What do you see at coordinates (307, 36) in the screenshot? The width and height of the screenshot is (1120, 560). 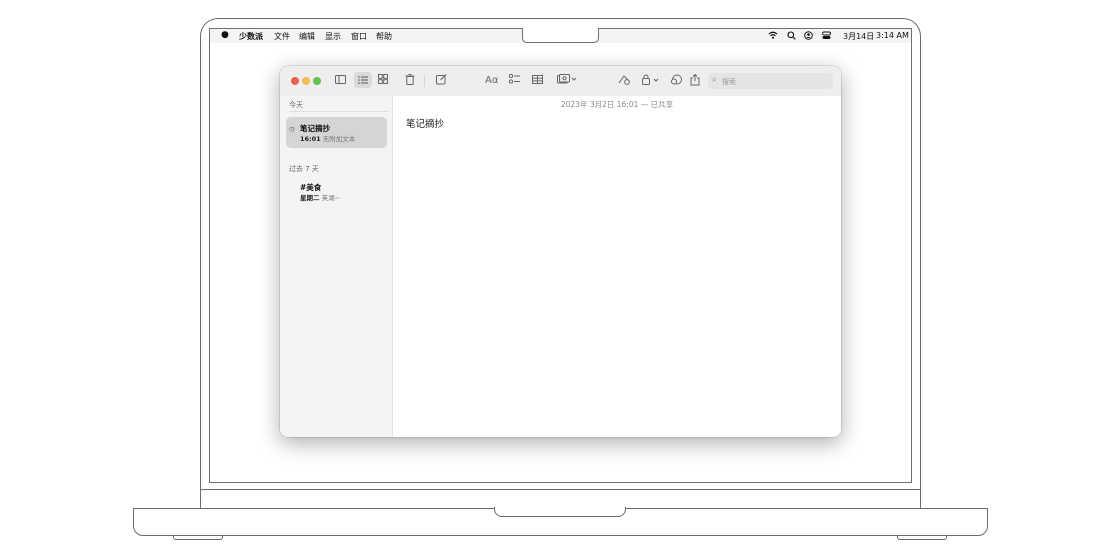 I see `menu-edit: 编辑` at bounding box center [307, 36].